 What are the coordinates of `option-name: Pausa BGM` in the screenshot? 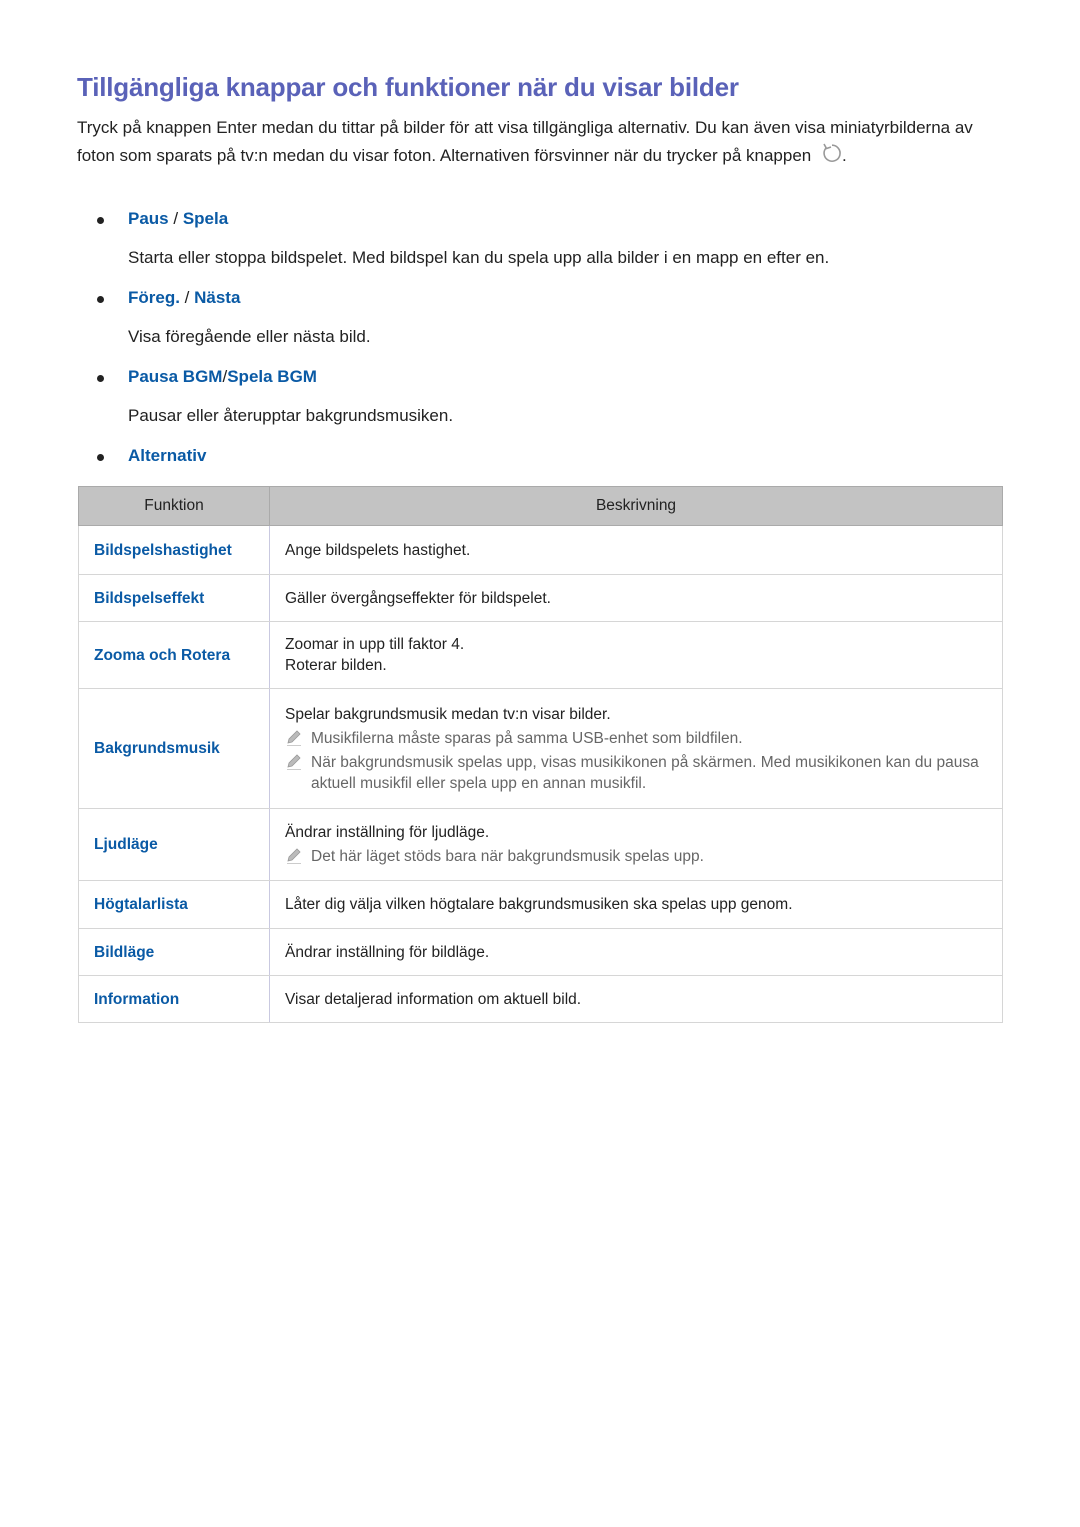 It's located at (175, 376).